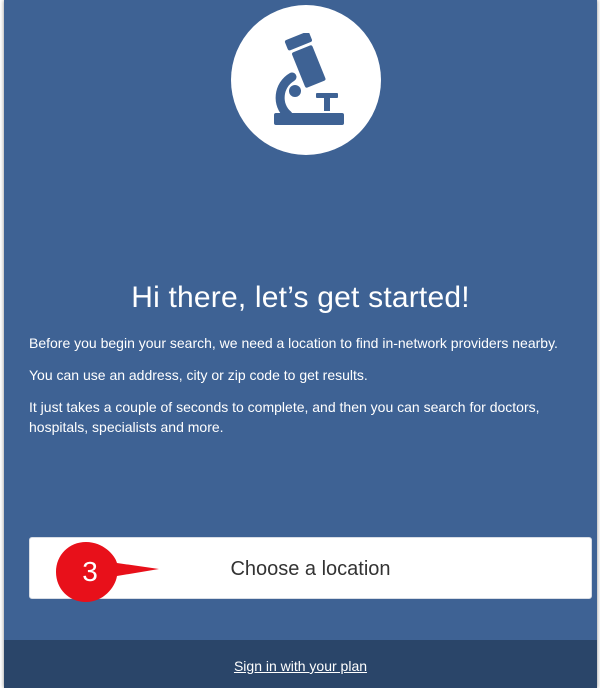 This screenshot has height=688, width=600. I want to click on step-number: 3, so click(90, 571).